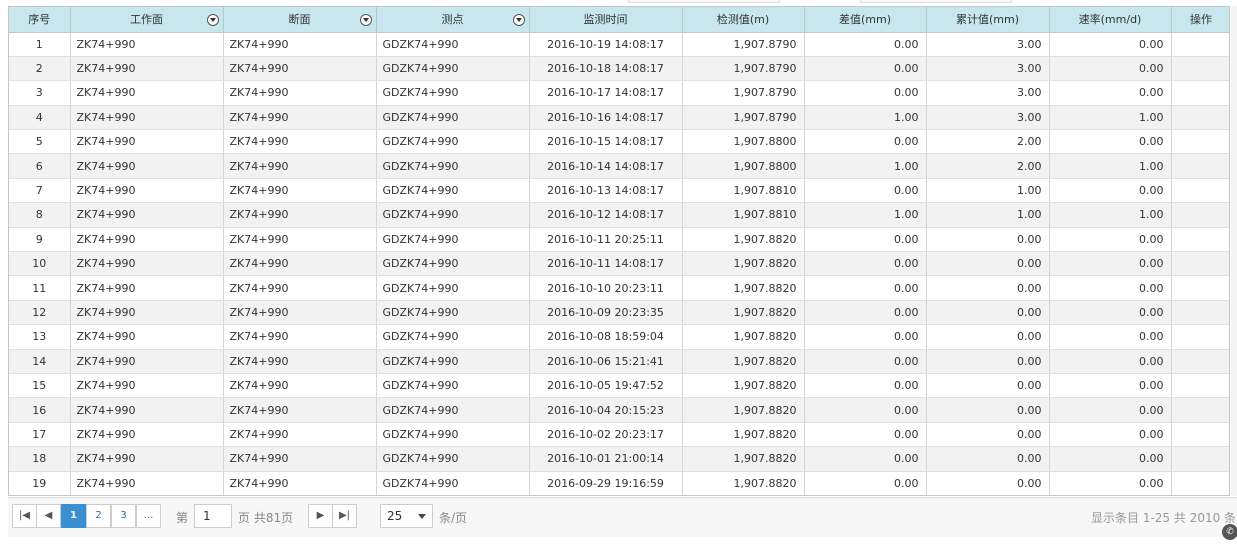 This screenshot has width=1237, height=544. What do you see at coordinates (606, 118) in the screenshot?
I see `table-cell: 2016-10-16 14:08:17` at bounding box center [606, 118].